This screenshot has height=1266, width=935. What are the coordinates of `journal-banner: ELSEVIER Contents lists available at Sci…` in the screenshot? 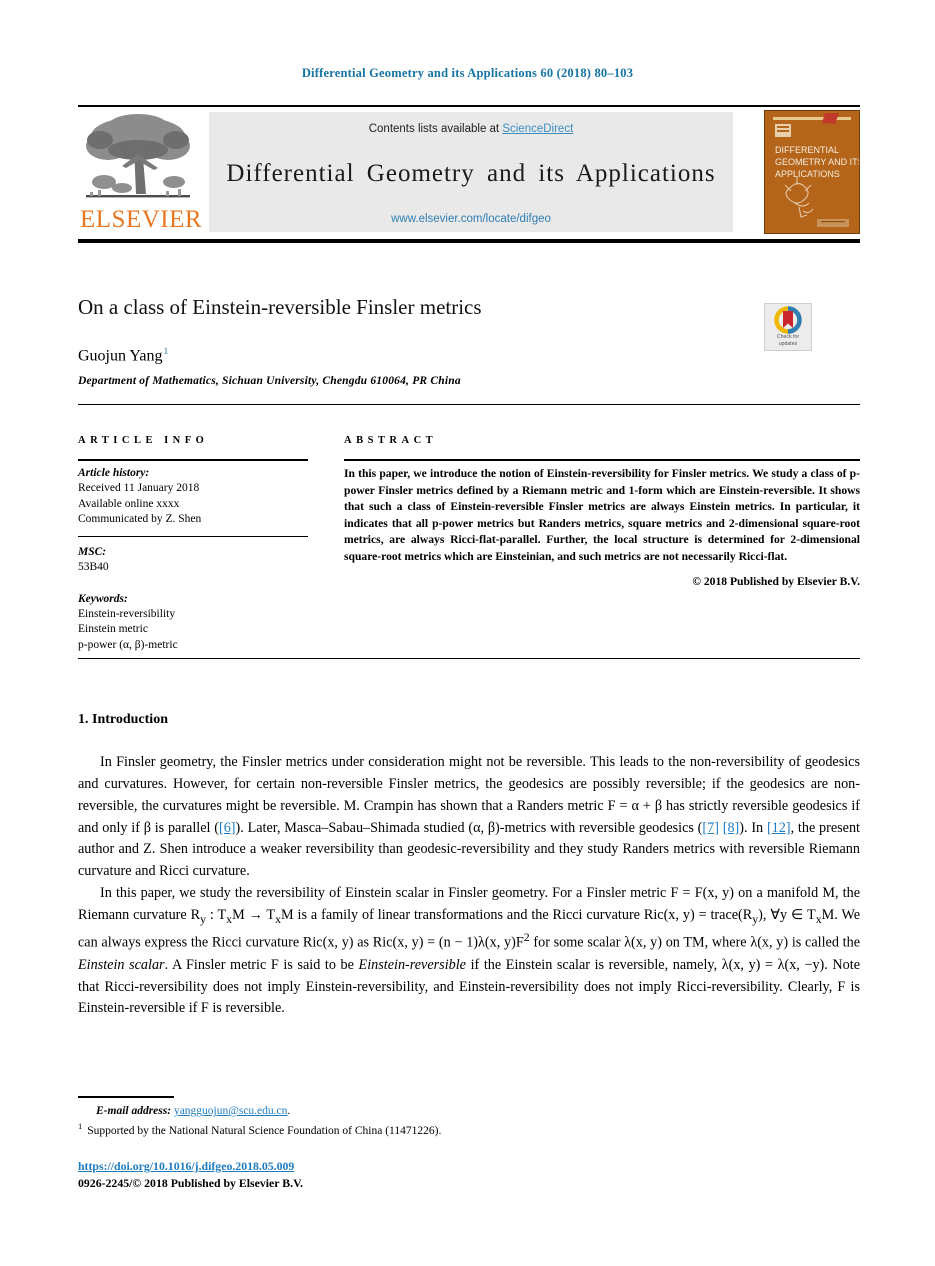 It's located at (469, 172).